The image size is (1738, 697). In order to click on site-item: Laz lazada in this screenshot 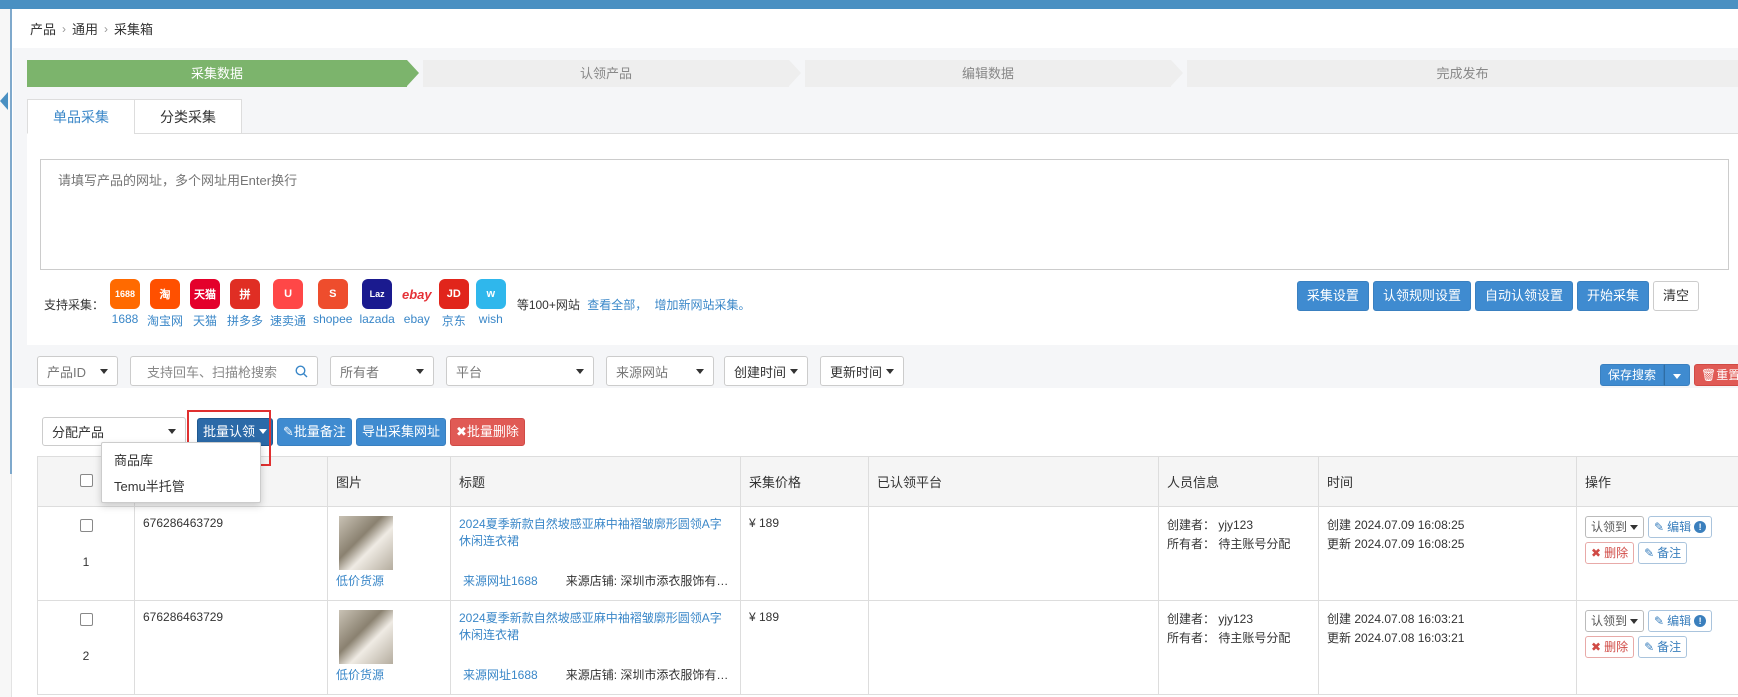, I will do `click(377, 304)`.